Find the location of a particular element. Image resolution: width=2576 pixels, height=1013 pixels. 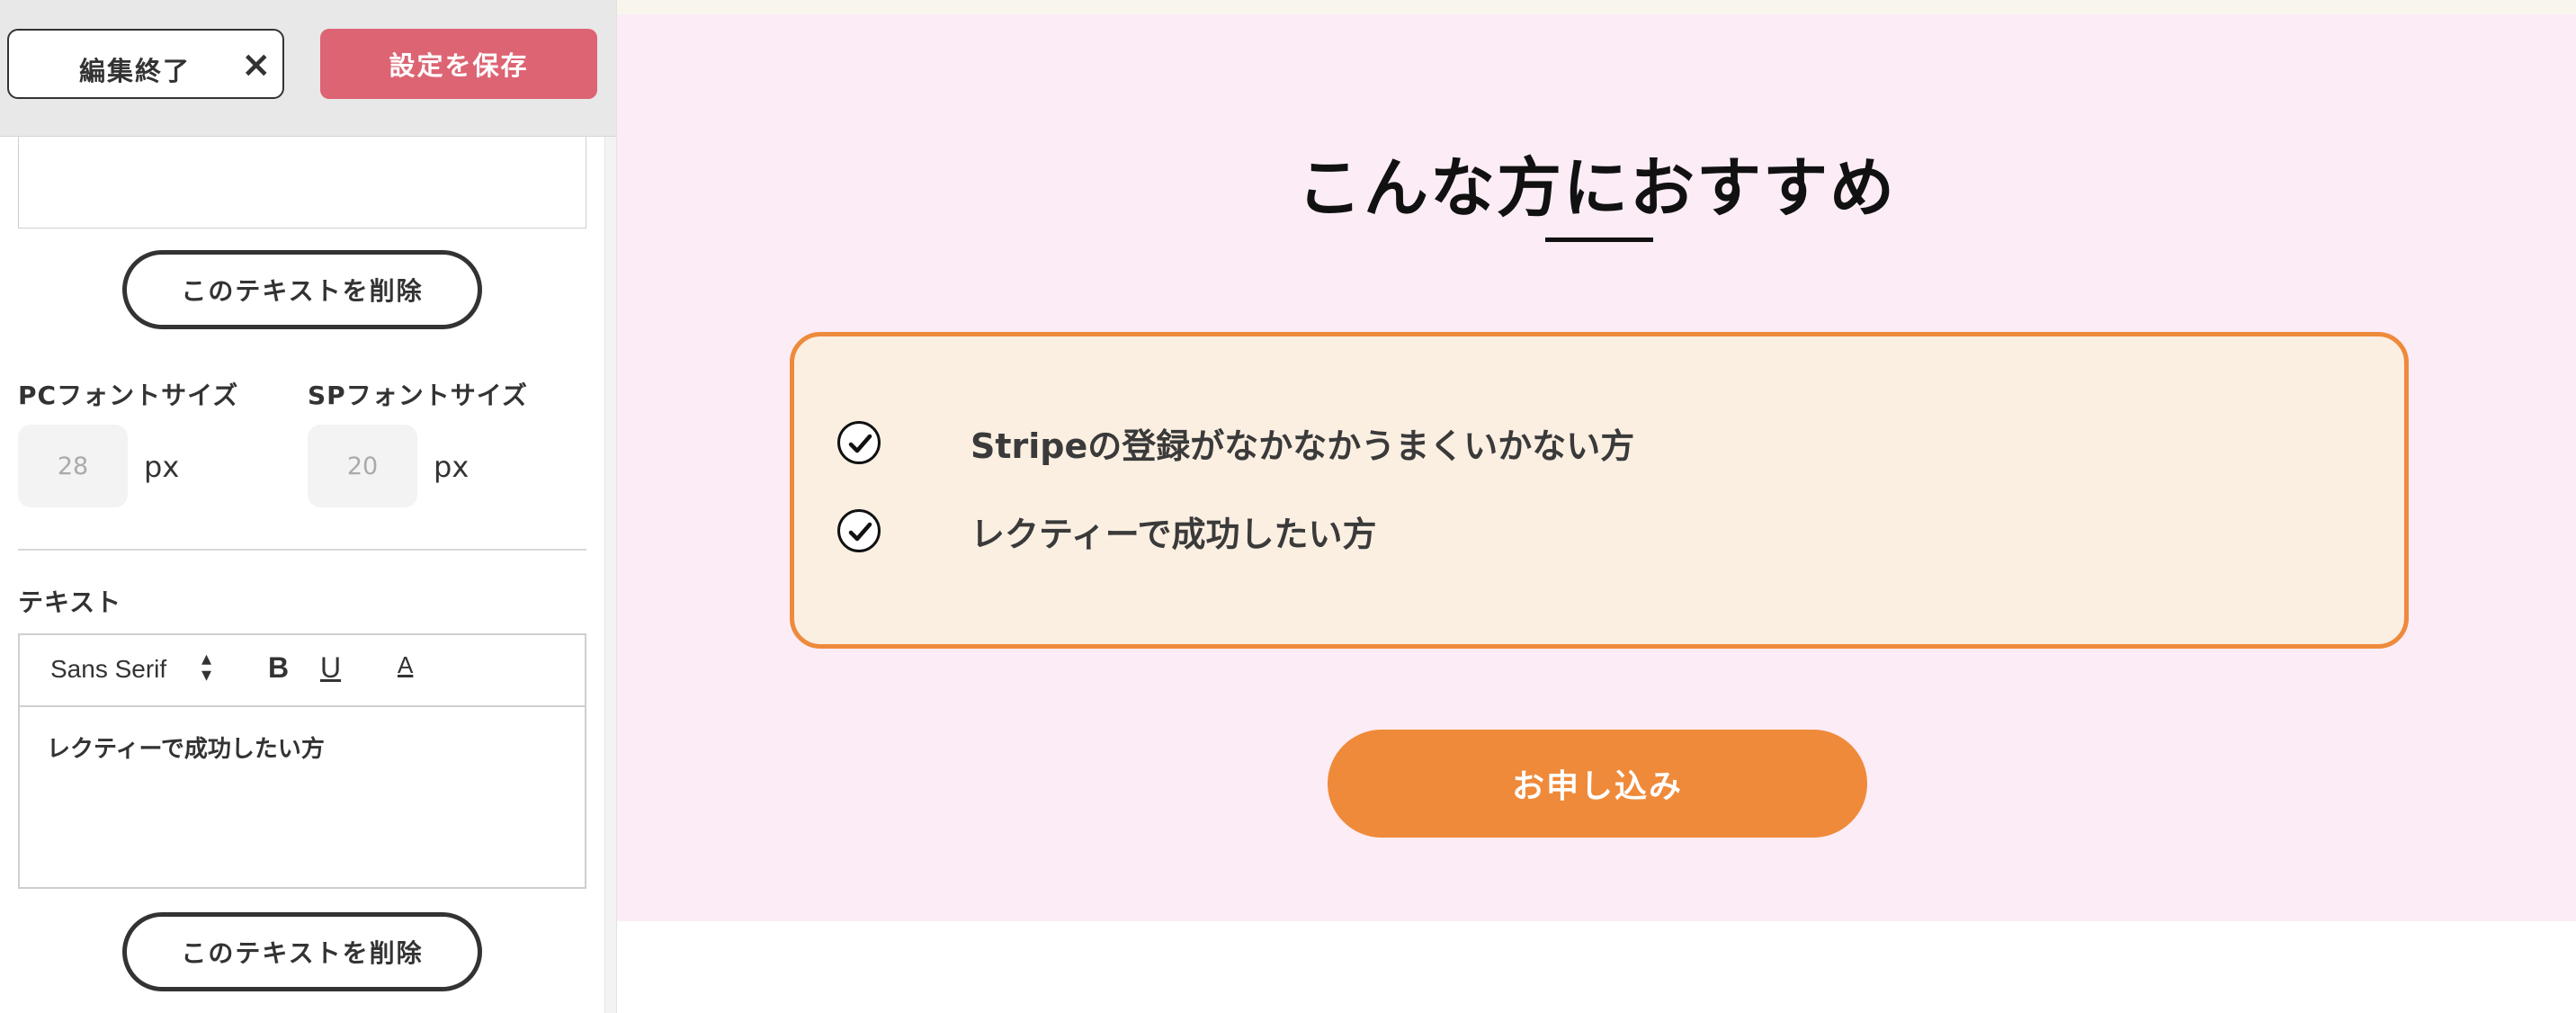

underline-button: U is located at coordinates (330, 668).